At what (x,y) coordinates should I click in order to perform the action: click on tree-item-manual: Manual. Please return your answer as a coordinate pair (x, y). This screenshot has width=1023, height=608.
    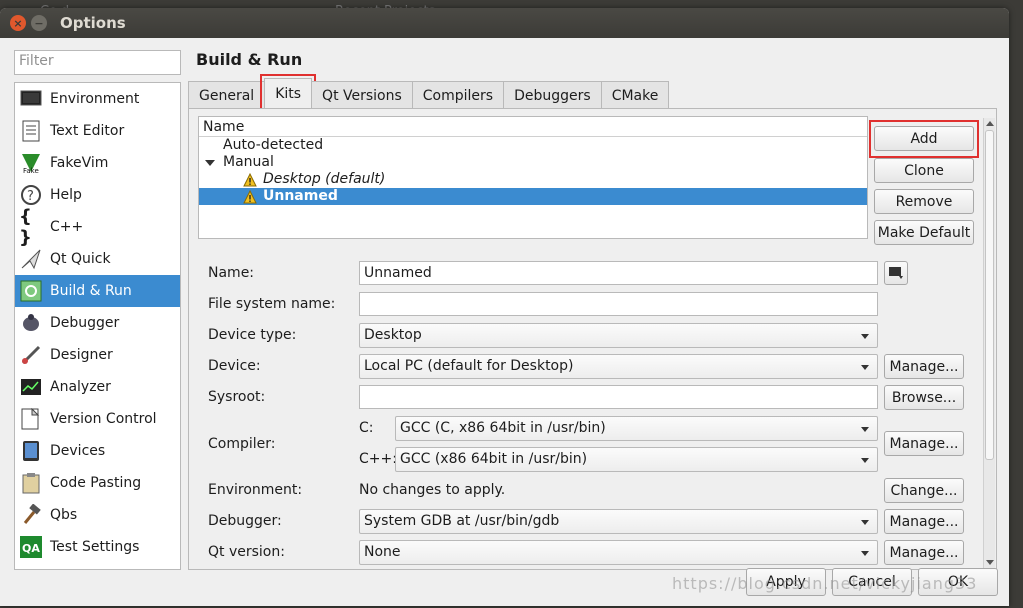
    Looking at the image, I should click on (533, 162).